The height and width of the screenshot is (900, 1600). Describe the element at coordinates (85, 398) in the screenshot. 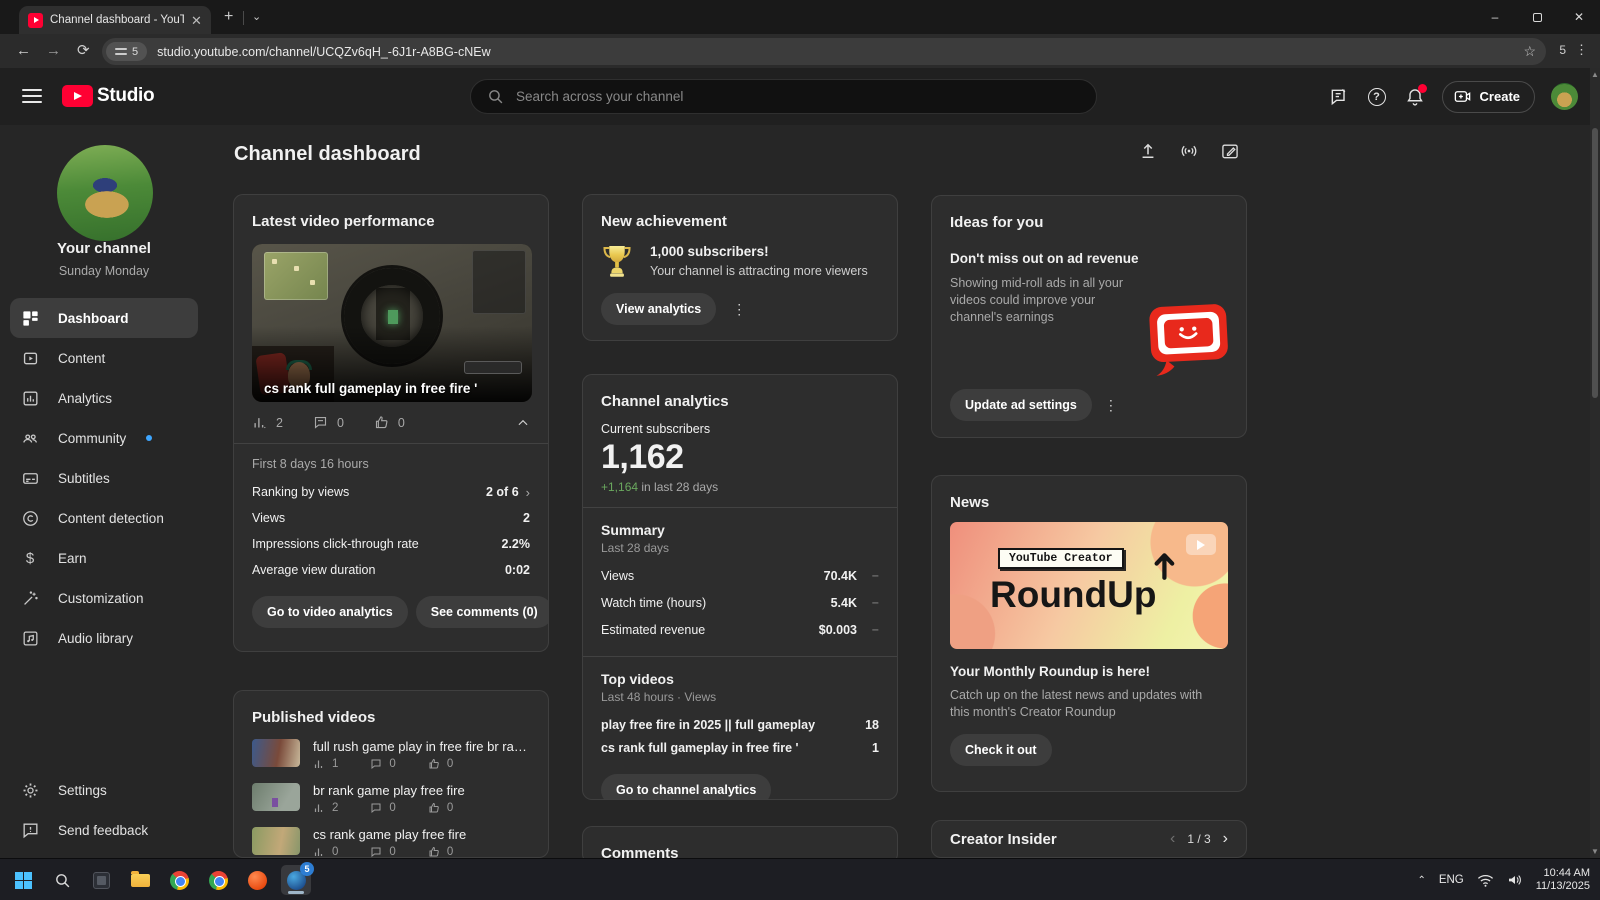

I see `sidebar-item-label: Analytics` at that location.